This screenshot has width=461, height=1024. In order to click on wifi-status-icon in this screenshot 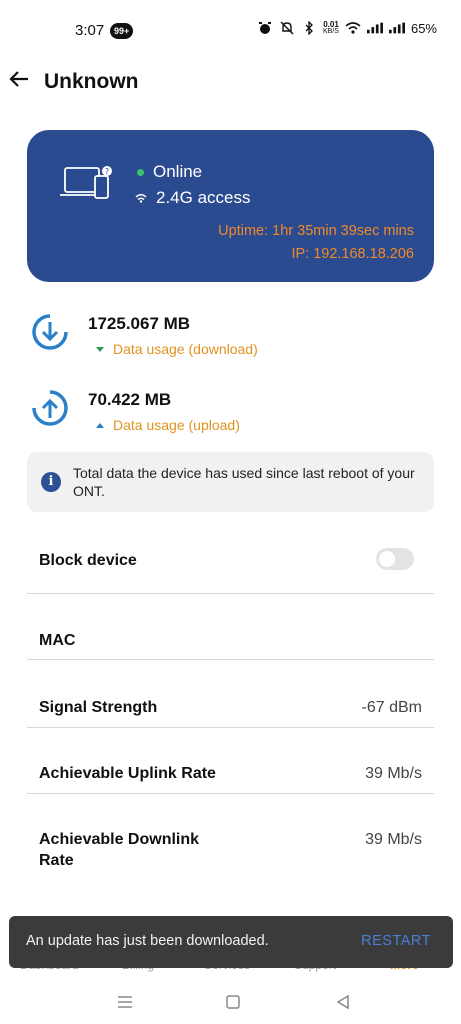, I will do `click(353, 28)`.